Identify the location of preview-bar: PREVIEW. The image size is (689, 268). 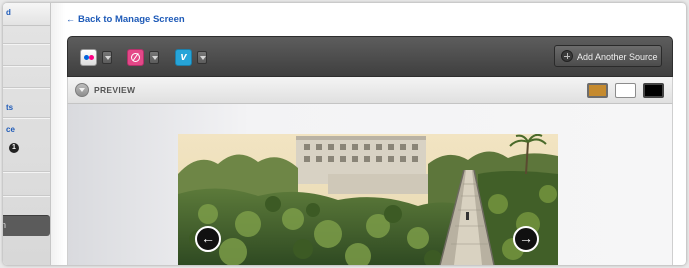
(370, 90).